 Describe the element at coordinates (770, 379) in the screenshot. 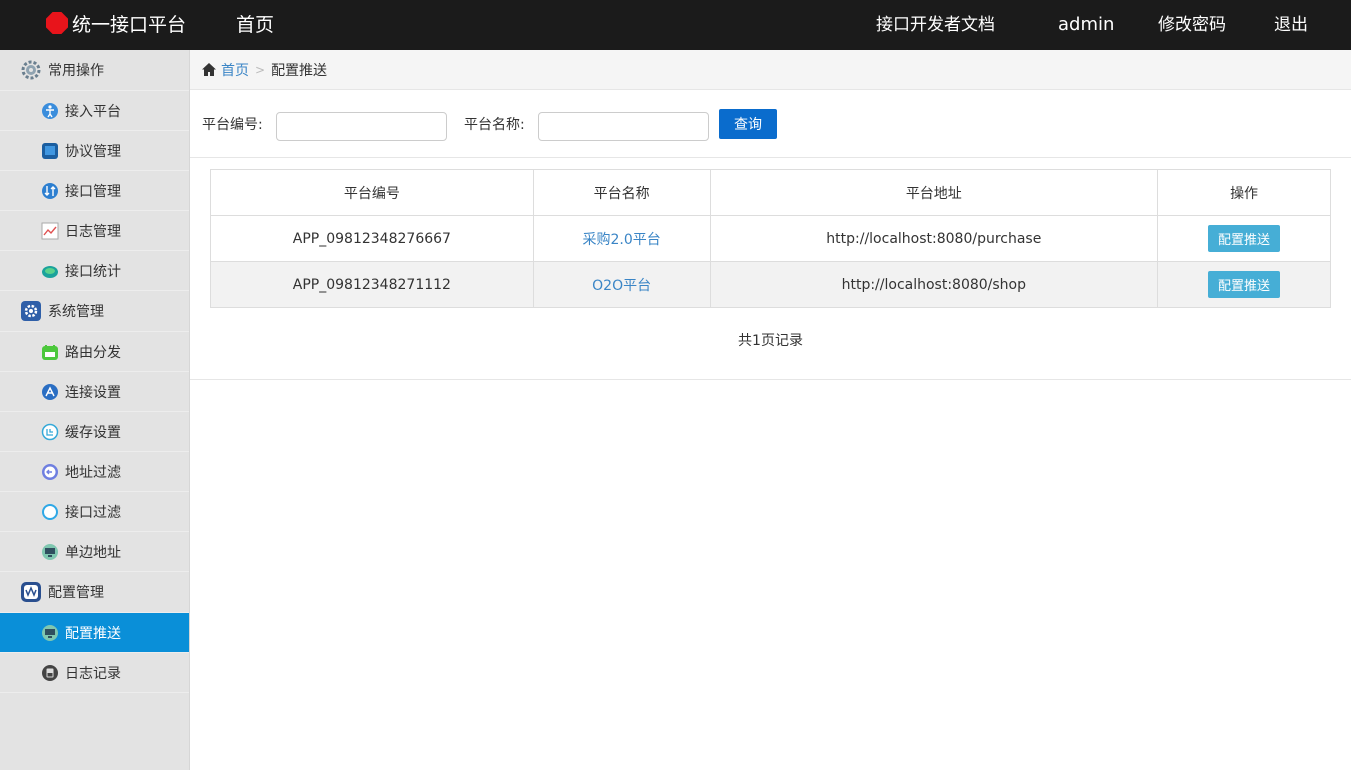

I see `content-divider` at that location.